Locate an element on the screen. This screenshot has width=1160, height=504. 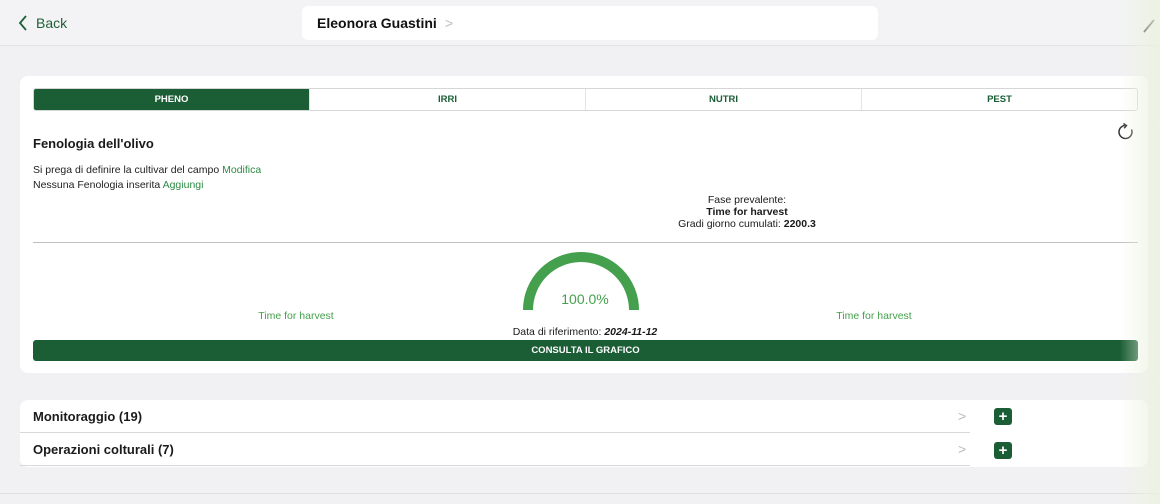
tab-irri: IRRI is located at coordinates (448, 99).